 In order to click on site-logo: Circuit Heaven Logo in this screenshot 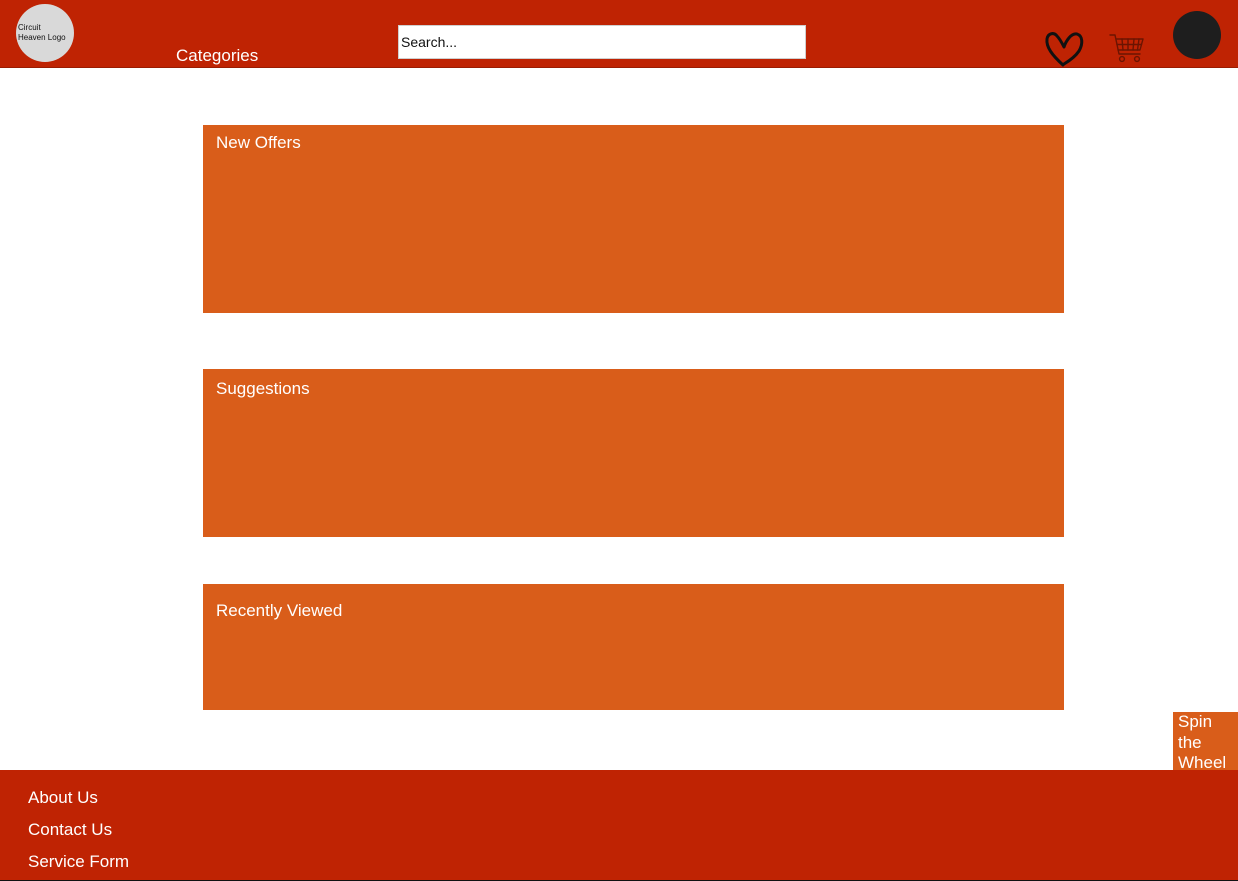, I will do `click(45, 33)`.